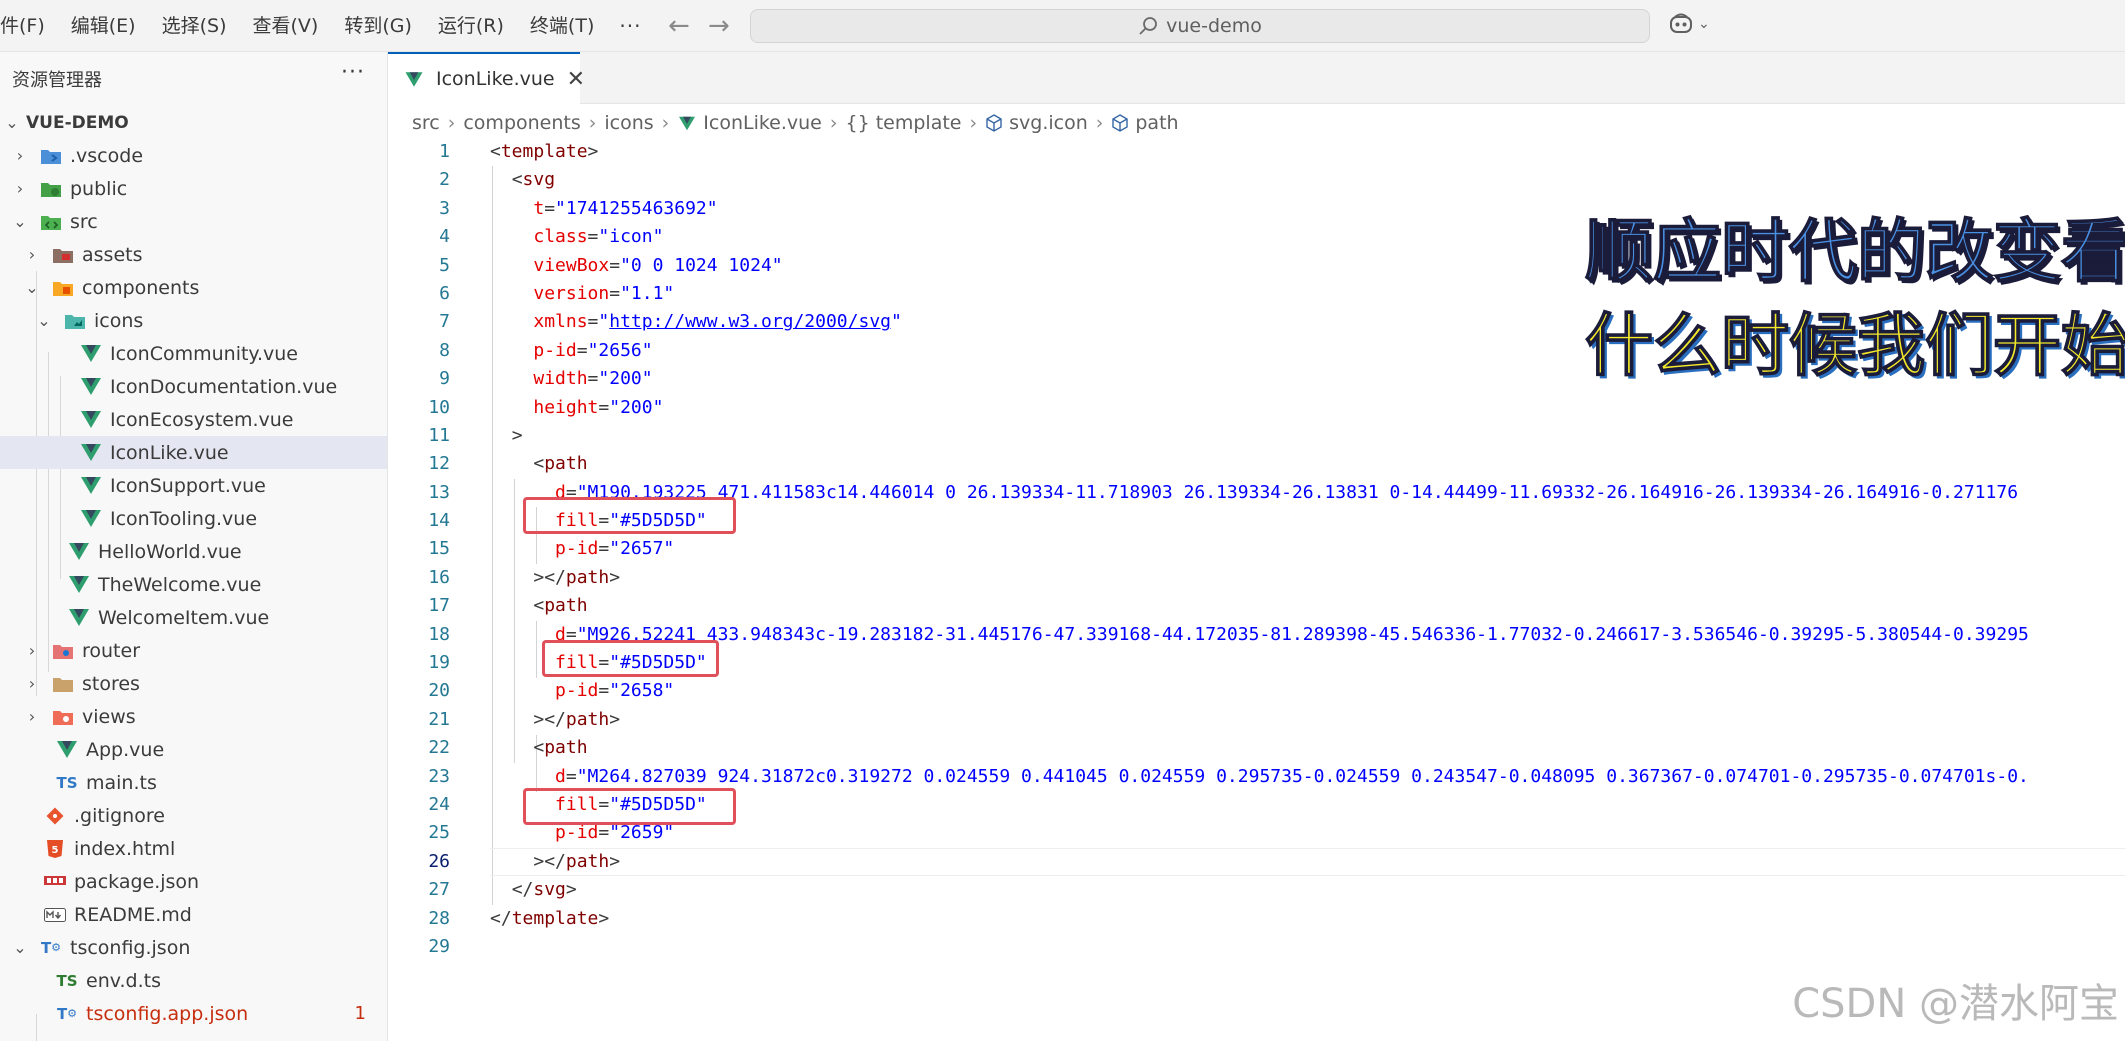 The image size is (2125, 1041). I want to click on line-number: 20, so click(439, 691).